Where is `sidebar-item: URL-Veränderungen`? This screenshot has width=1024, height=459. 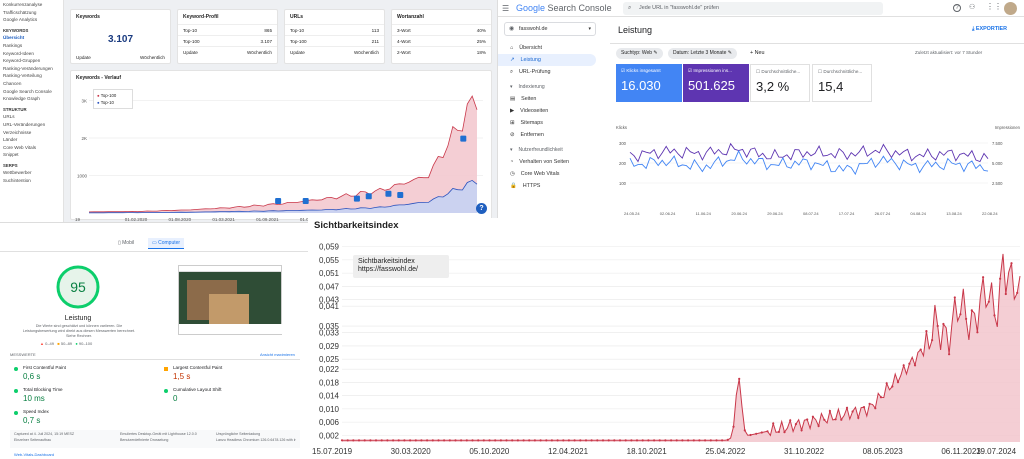 sidebar-item: URL-Veränderungen is located at coordinates (31, 125).